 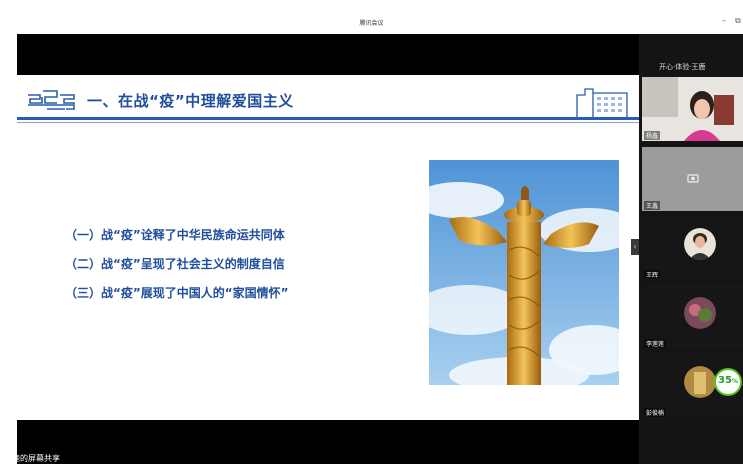 I want to click on school-building-icon, so click(x=604, y=104).